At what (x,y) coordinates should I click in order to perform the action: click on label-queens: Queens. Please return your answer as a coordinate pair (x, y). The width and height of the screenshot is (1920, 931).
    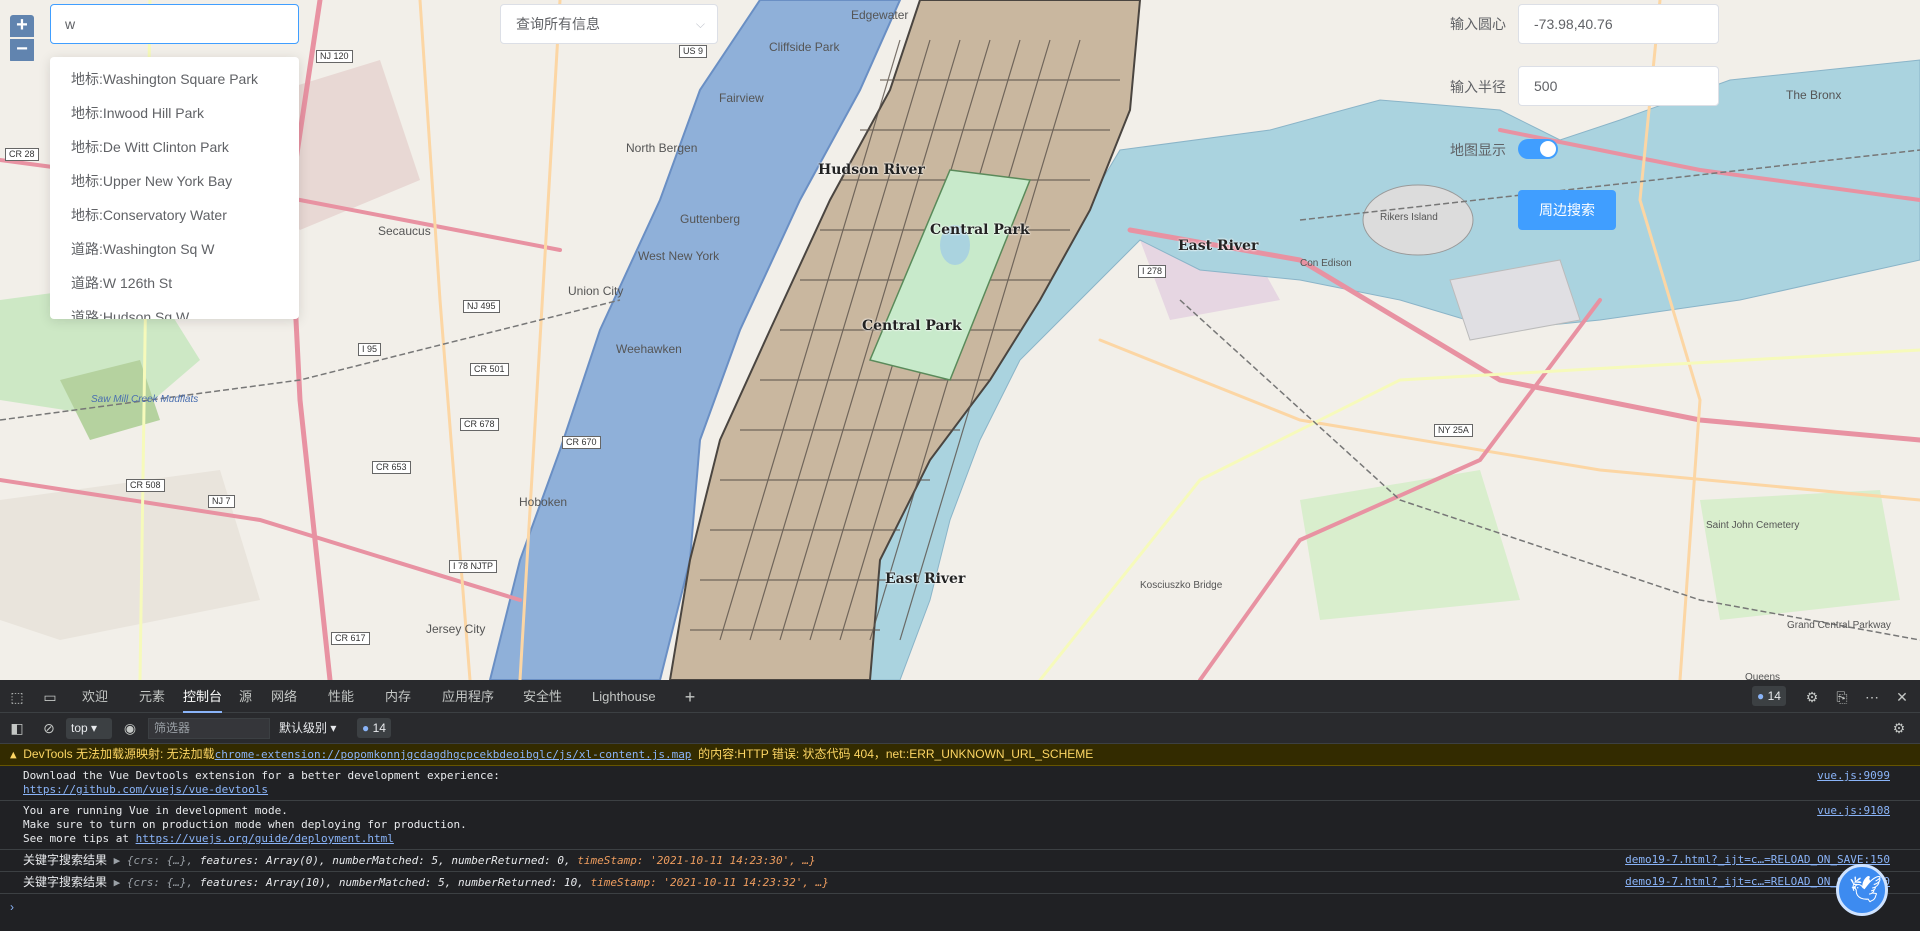
    Looking at the image, I should click on (1763, 676).